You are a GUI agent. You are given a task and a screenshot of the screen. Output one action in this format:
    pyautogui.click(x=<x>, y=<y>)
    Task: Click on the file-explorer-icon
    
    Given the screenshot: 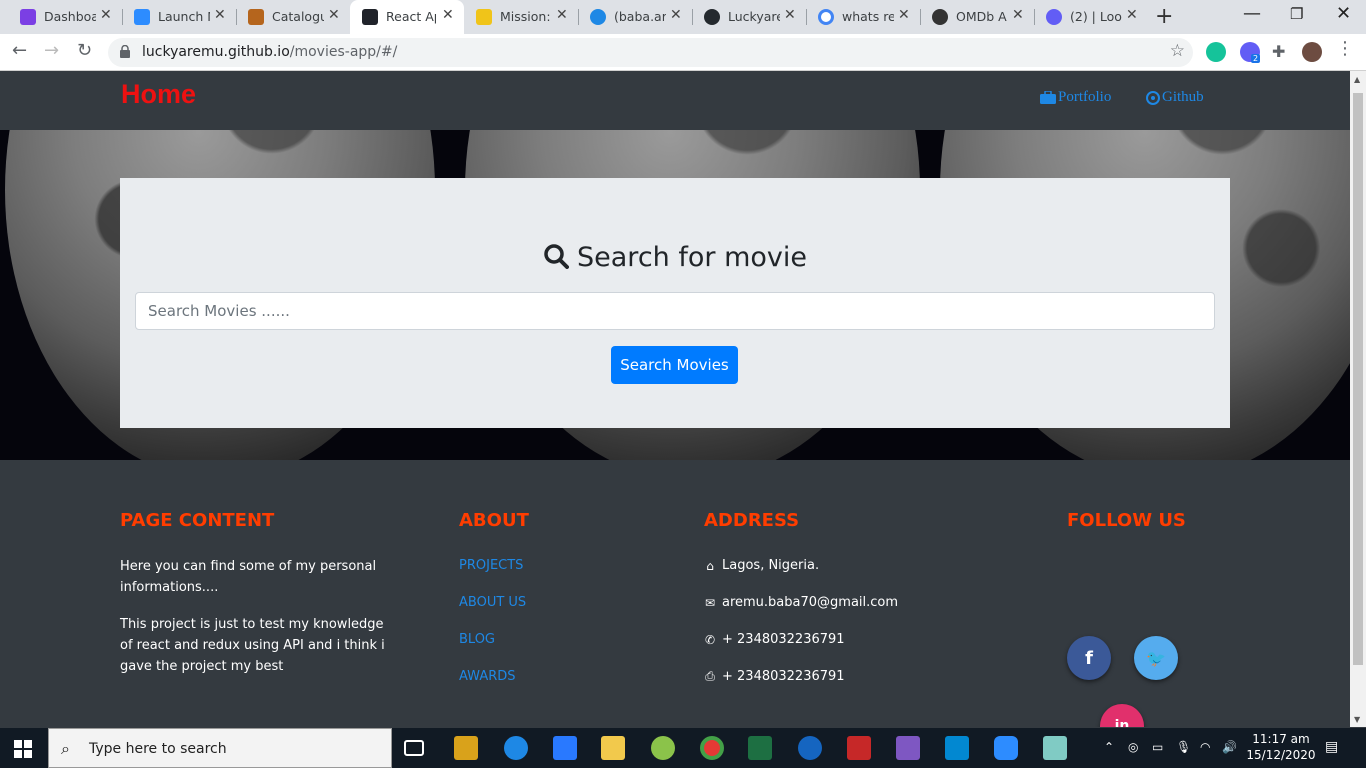 What is the action you would take?
    pyautogui.click(x=613, y=748)
    